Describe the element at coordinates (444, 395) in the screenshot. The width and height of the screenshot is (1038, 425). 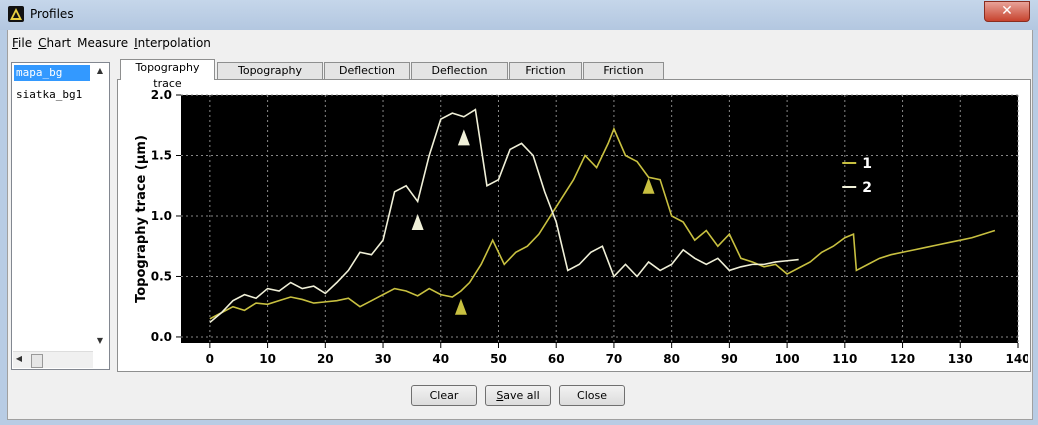
I see `clear-button: Clear` at that location.